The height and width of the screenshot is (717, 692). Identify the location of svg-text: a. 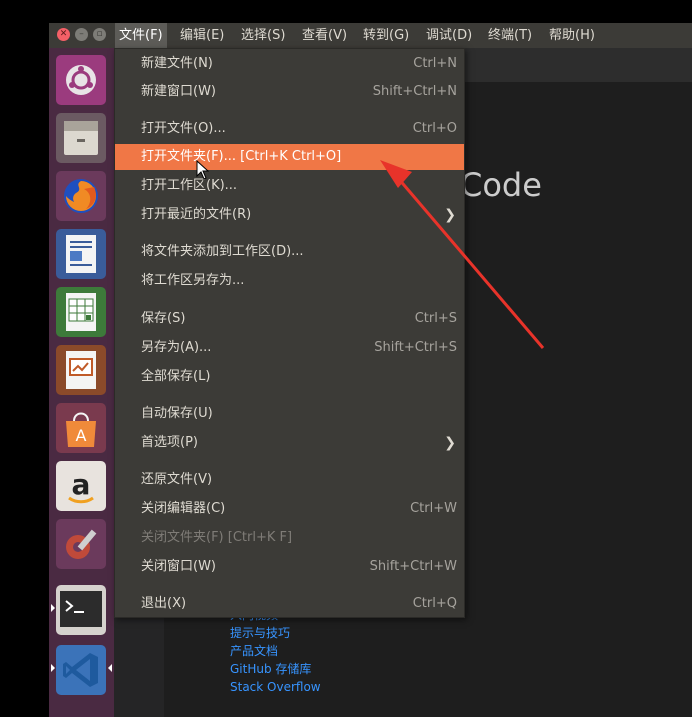
(81, 484).